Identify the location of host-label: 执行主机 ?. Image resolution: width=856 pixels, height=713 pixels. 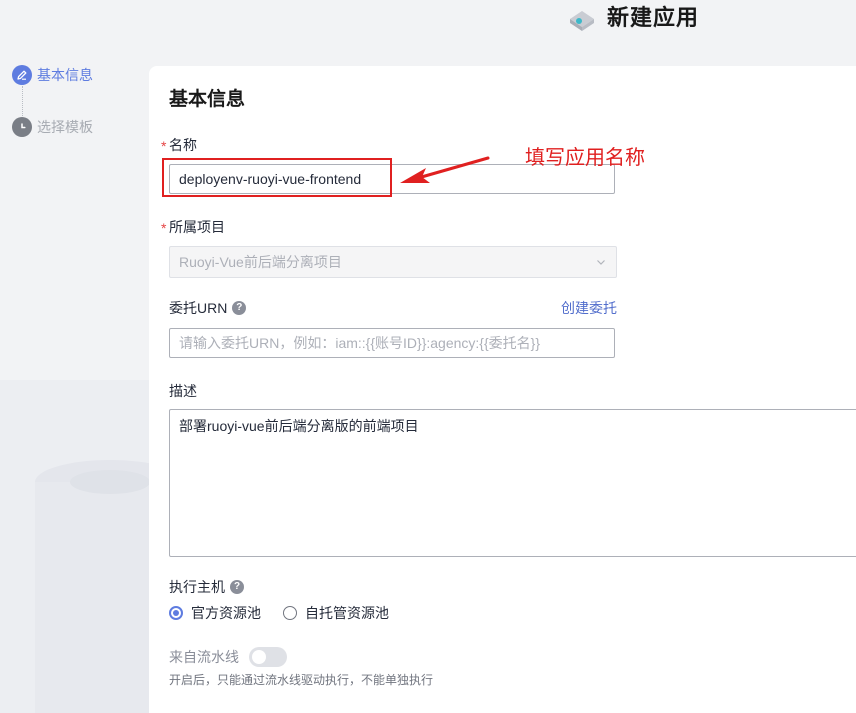
(206, 587).